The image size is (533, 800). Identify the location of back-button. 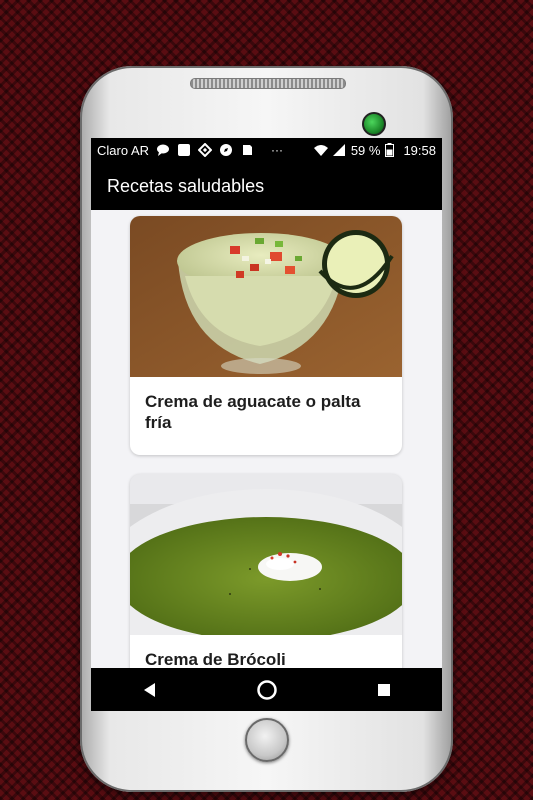
(150, 690).